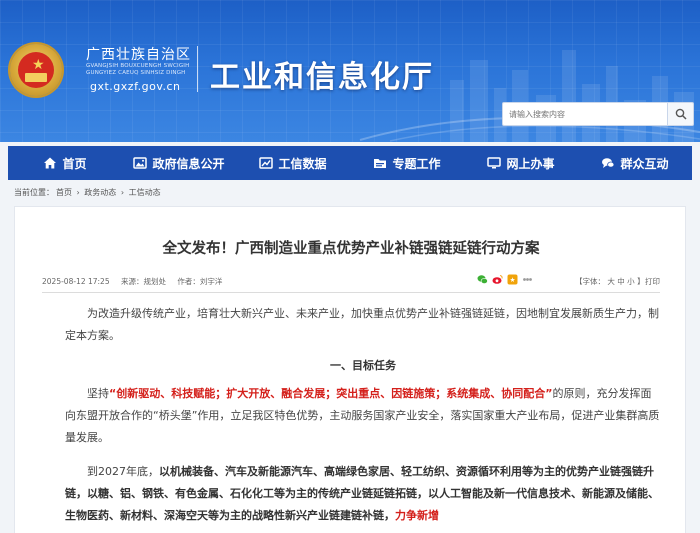  I want to click on highlighted-goal: 力争新增, so click(417, 515).